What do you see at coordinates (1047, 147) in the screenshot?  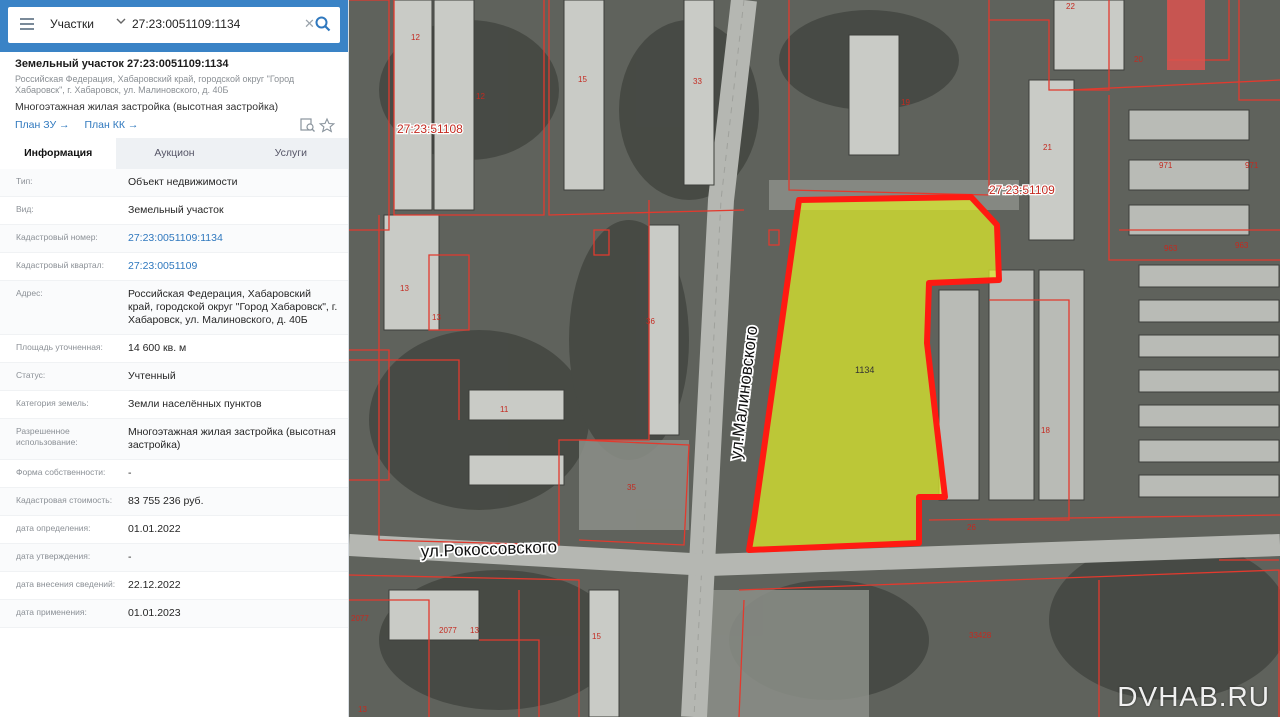 I see `house-number: 21` at bounding box center [1047, 147].